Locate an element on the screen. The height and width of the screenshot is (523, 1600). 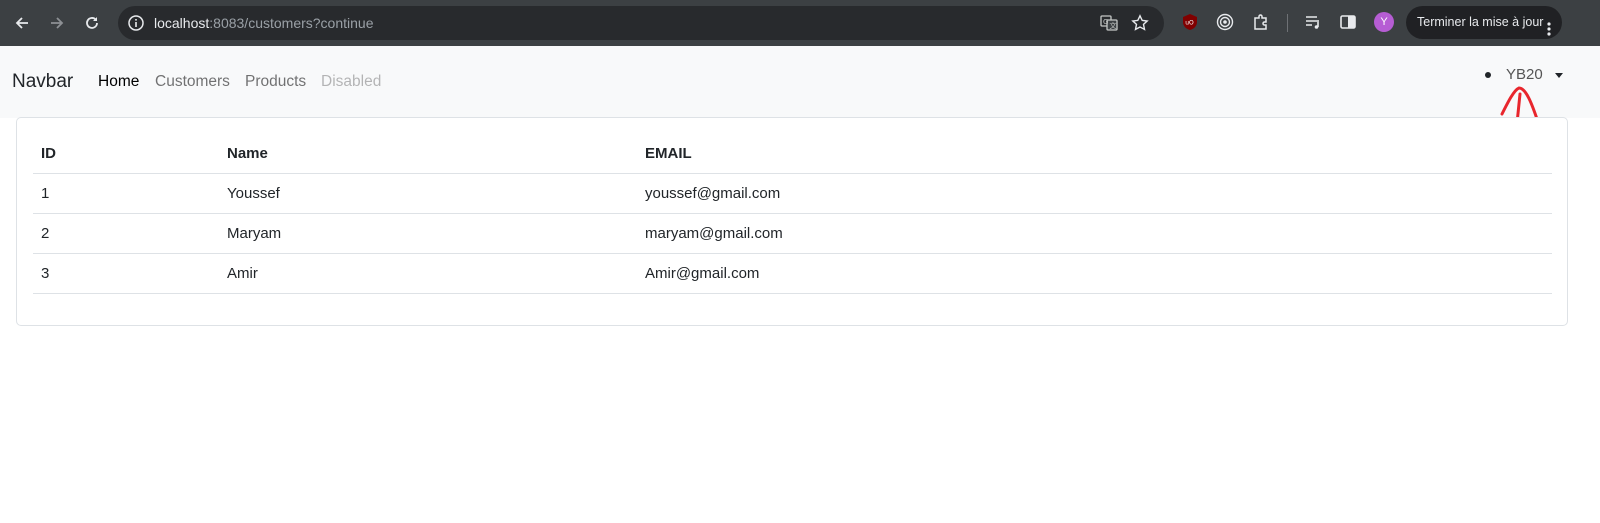
column-header-email: EMAIL is located at coordinates (1094, 154).